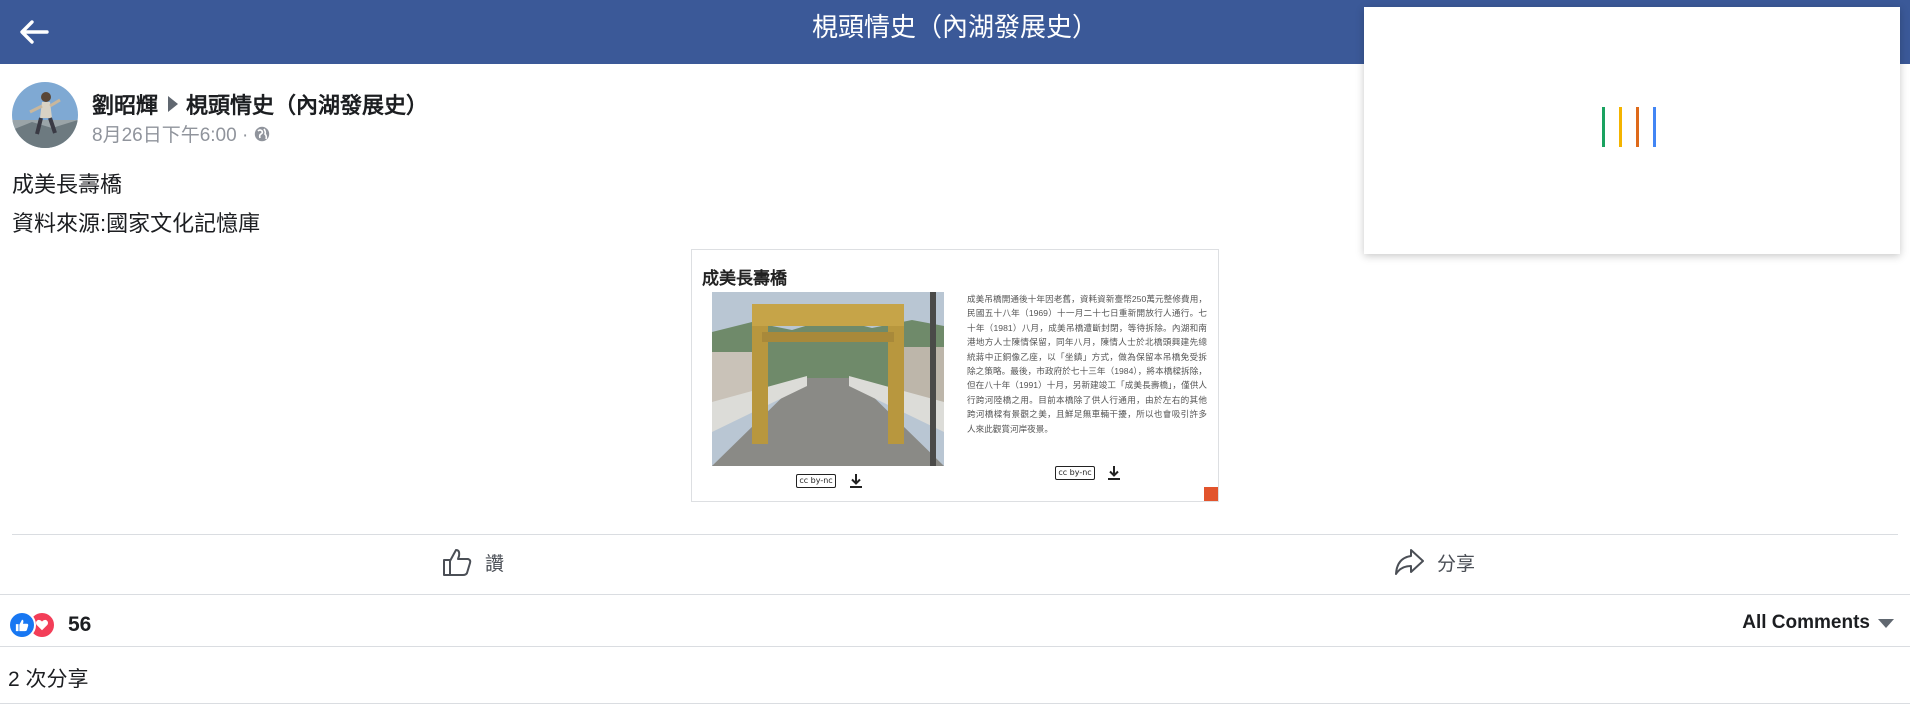 This screenshot has width=1910, height=706. Describe the element at coordinates (1456, 564) in the screenshot. I see `share-label: 分享` at that location.